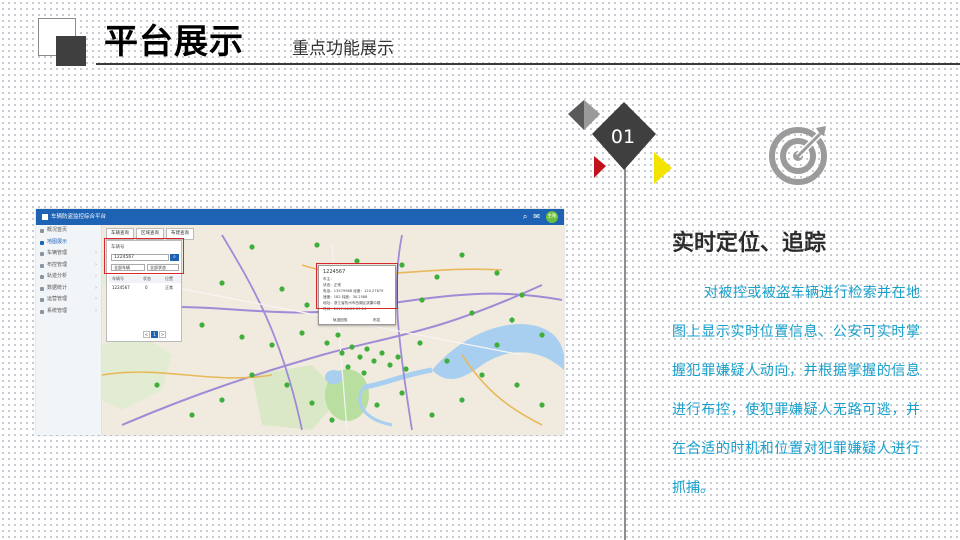 The height and width of the screenshot is (540, 960). Describe the element at coordinates (169, 278) in the screenshot. I see `column-header: 位置` at that location.